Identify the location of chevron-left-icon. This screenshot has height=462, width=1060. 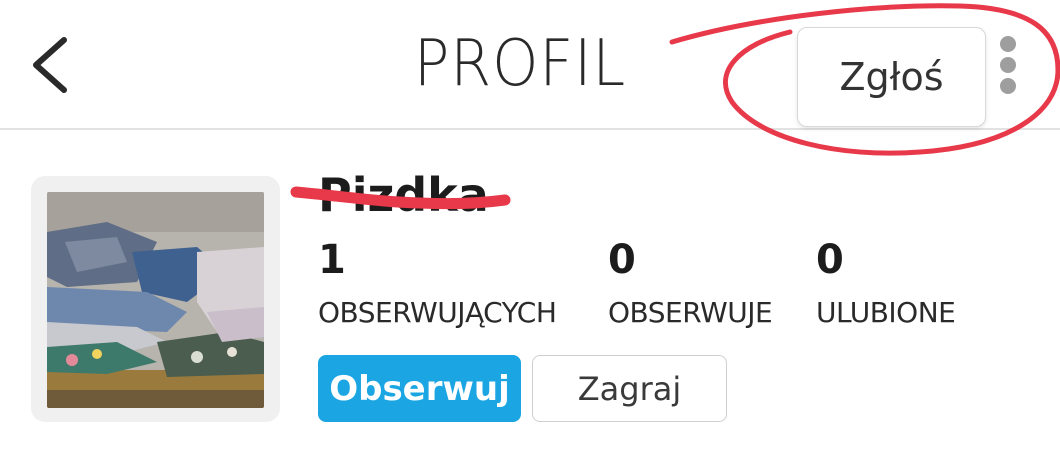
(50, 65).